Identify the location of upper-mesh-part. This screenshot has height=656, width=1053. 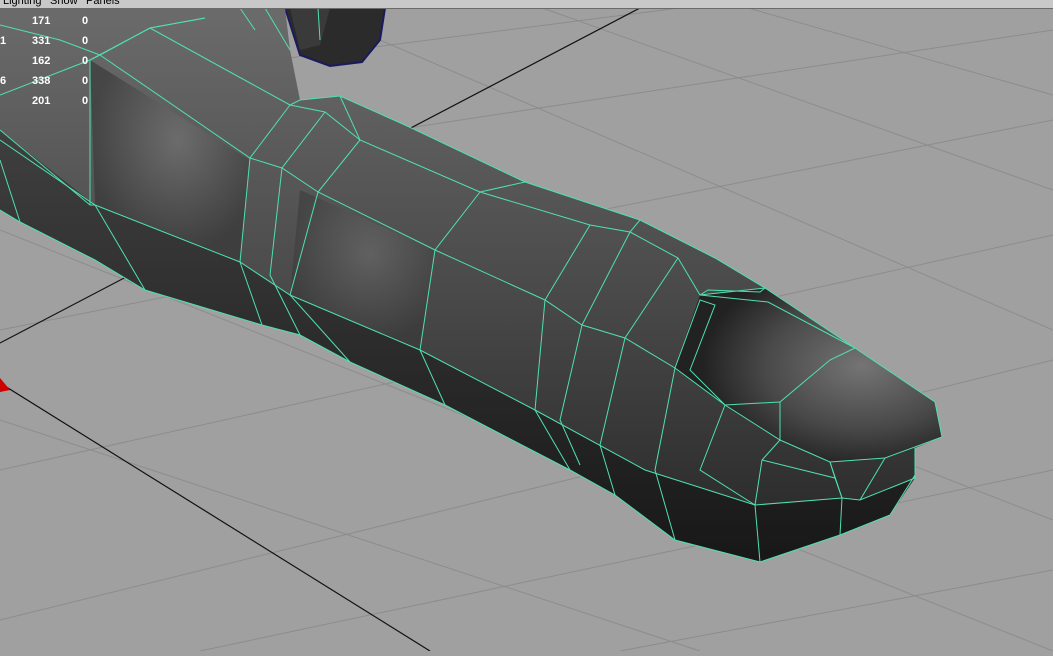
(335, 37).